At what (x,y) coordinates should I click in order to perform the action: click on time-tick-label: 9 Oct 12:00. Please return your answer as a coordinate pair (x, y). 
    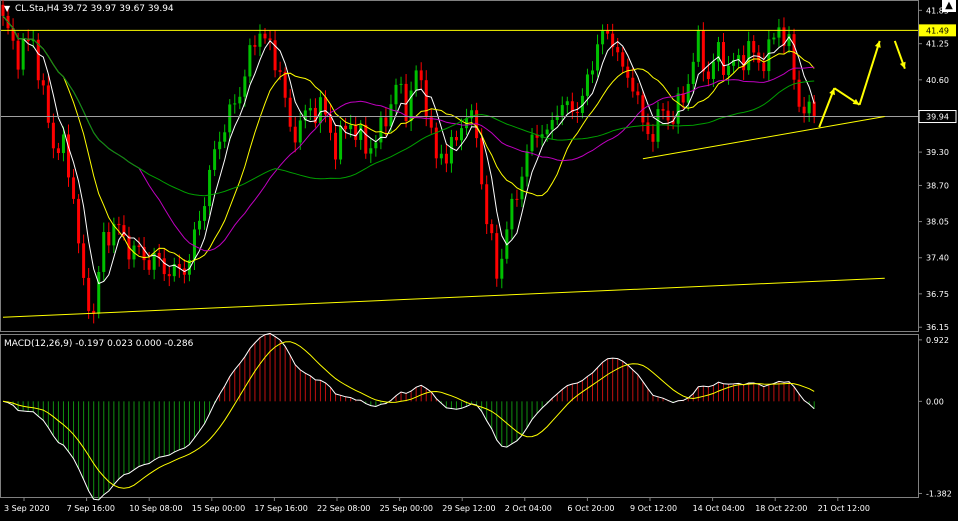
    Looking at the image, I should click on (653, 508).